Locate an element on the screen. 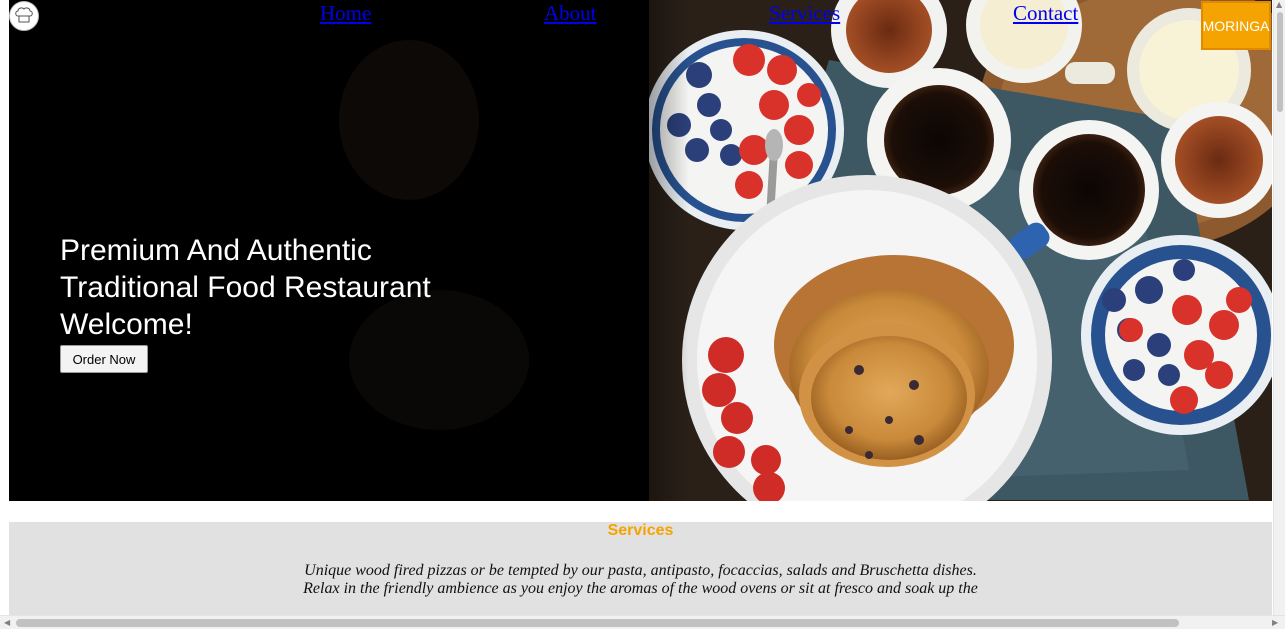 The width and height of the screenshot is (1285, 629). chef-hat-icon is located at coordinates (24, 15).